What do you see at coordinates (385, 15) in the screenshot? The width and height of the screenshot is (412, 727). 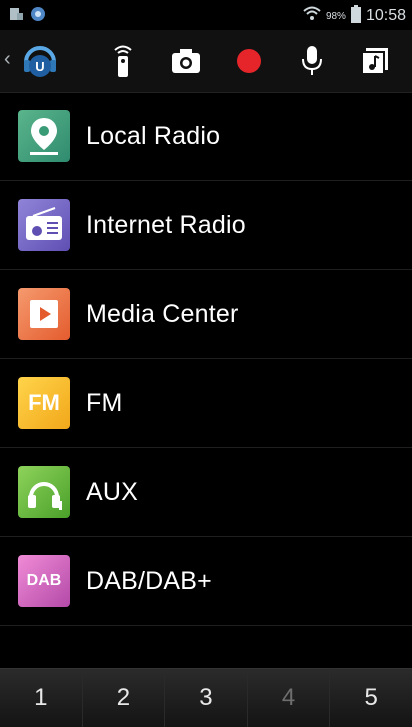 I see `clock: 10:58` at bounding box center [385, 15].